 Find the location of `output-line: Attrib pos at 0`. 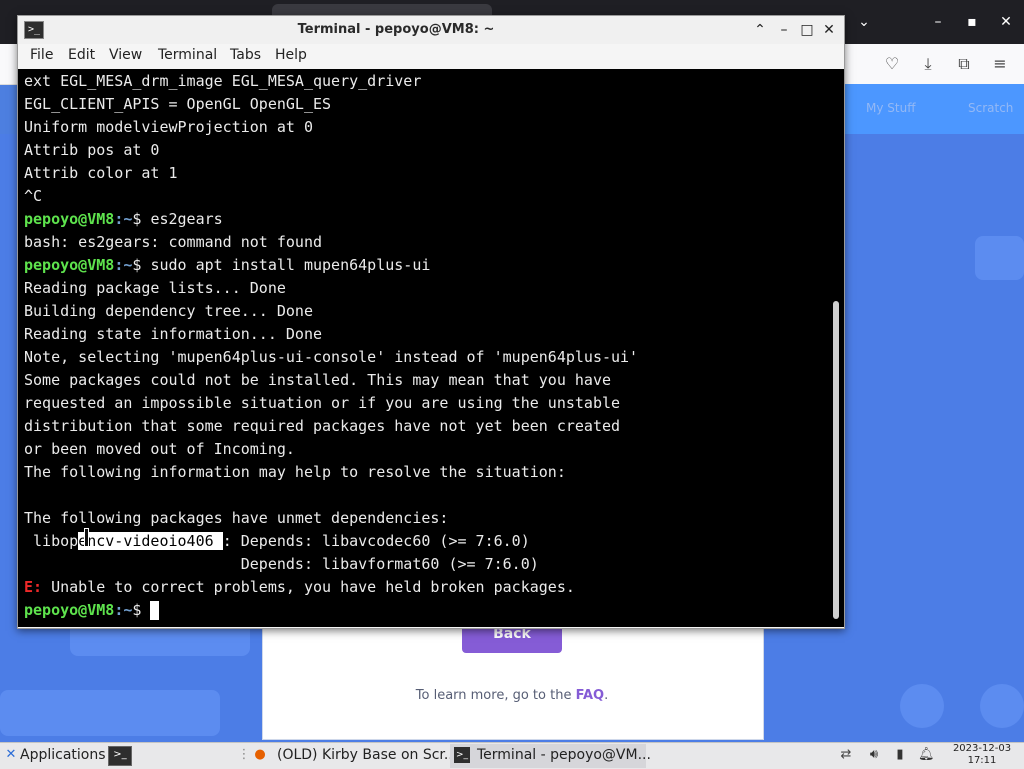

output-line: Attrib pos at 0 is located at coordinates (92, 150).